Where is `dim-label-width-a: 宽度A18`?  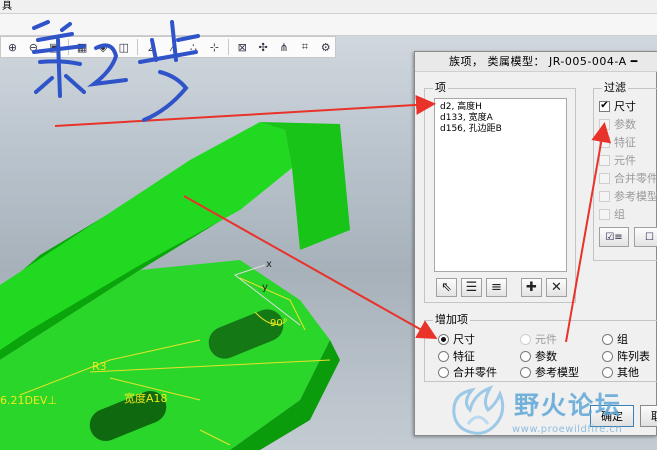
dim-label-width-a: 宽度A18 is located at coordinates (146, 398).